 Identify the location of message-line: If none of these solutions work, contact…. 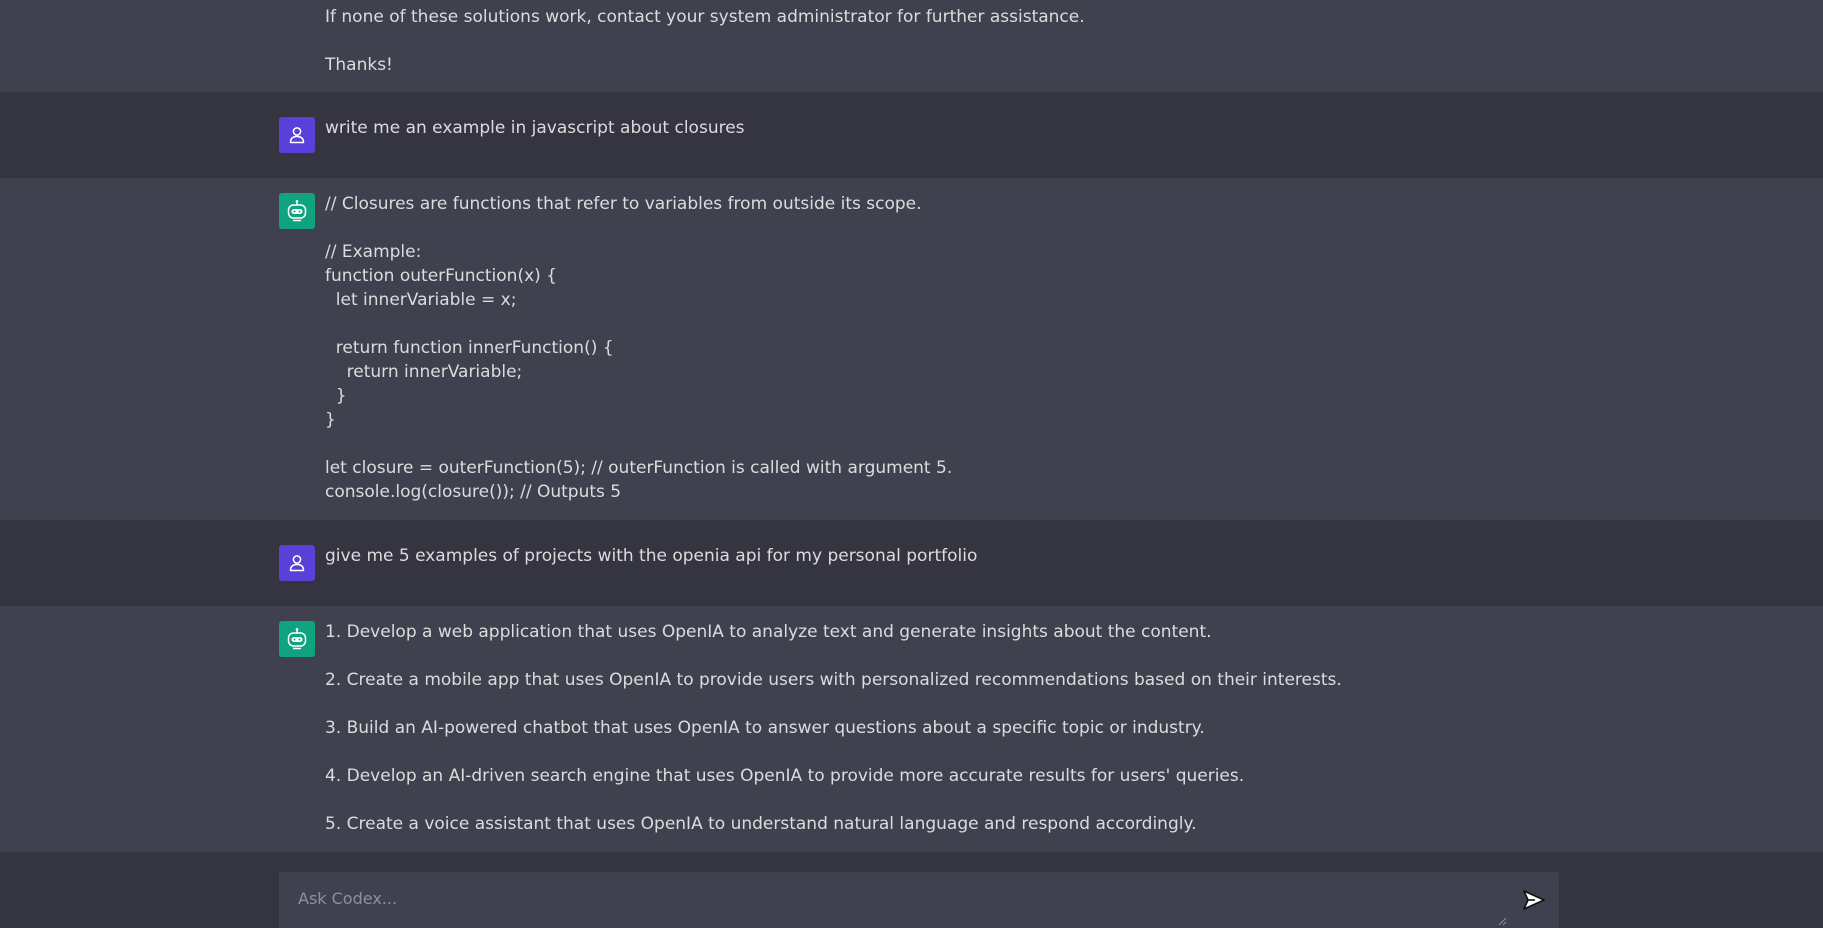
(705, 17).